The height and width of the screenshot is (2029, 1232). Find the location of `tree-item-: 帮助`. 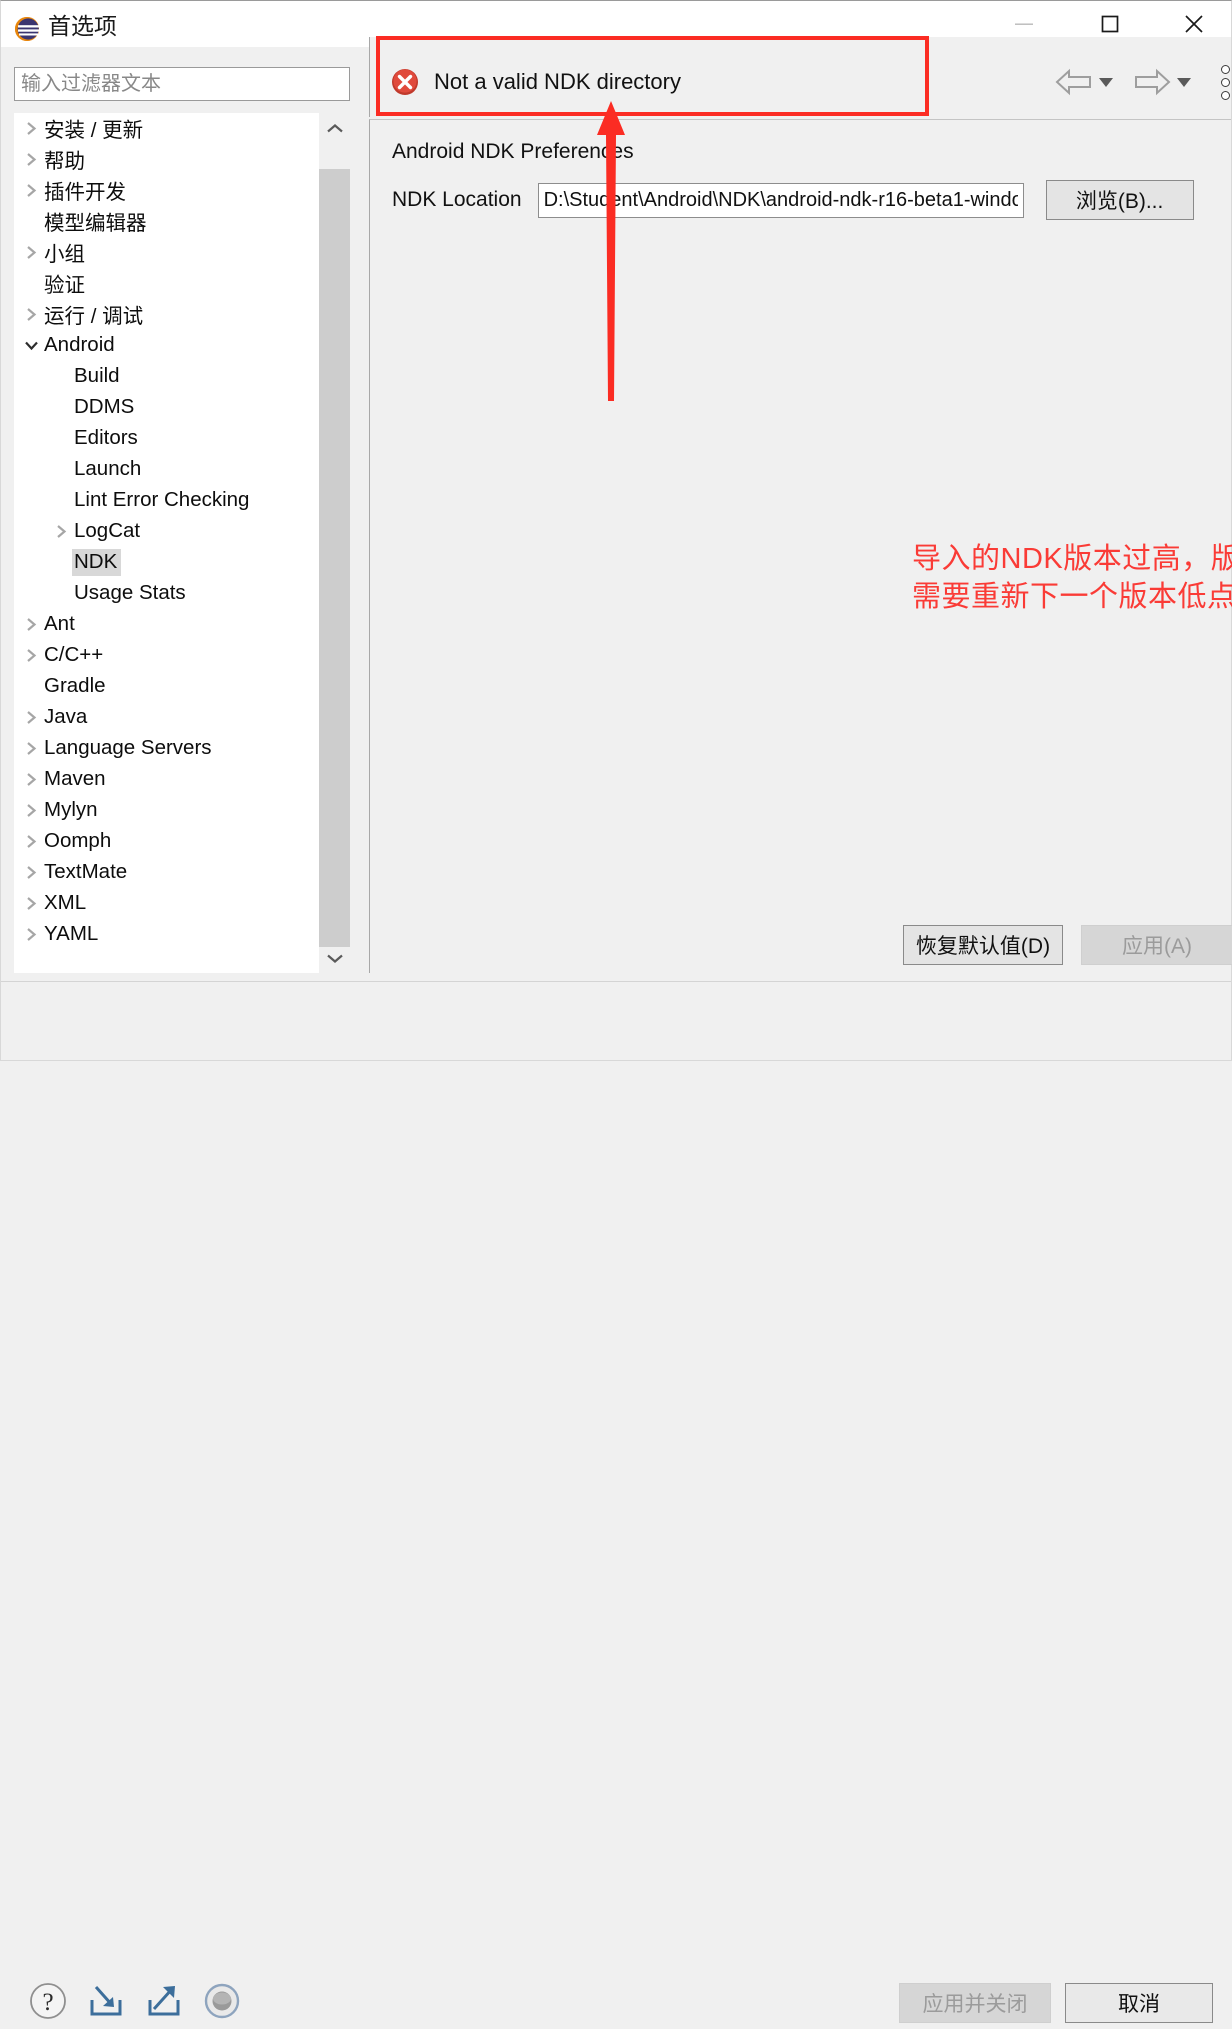

tree-item-: 帮助 is located at coordinates (182, 159).